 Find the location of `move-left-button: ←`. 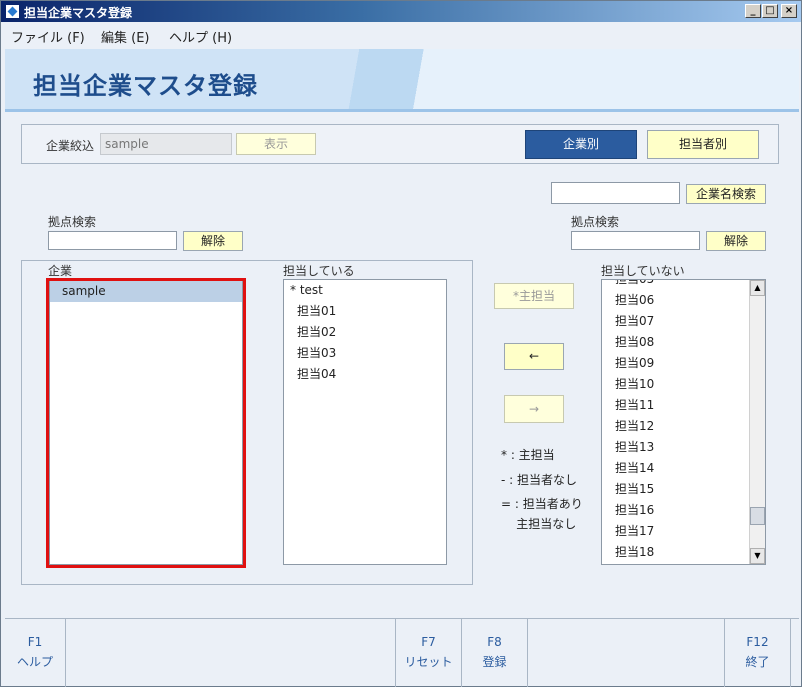

move-left-button: ← is located at coordinates (534, 356).